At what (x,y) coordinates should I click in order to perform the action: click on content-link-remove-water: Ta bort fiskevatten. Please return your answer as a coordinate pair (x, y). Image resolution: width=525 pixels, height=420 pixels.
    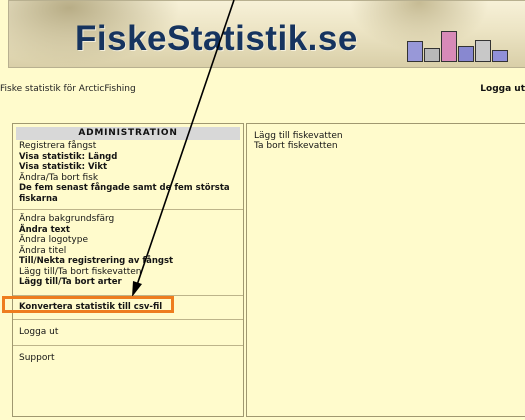
    Looking at the image, I should click on (386, 146).